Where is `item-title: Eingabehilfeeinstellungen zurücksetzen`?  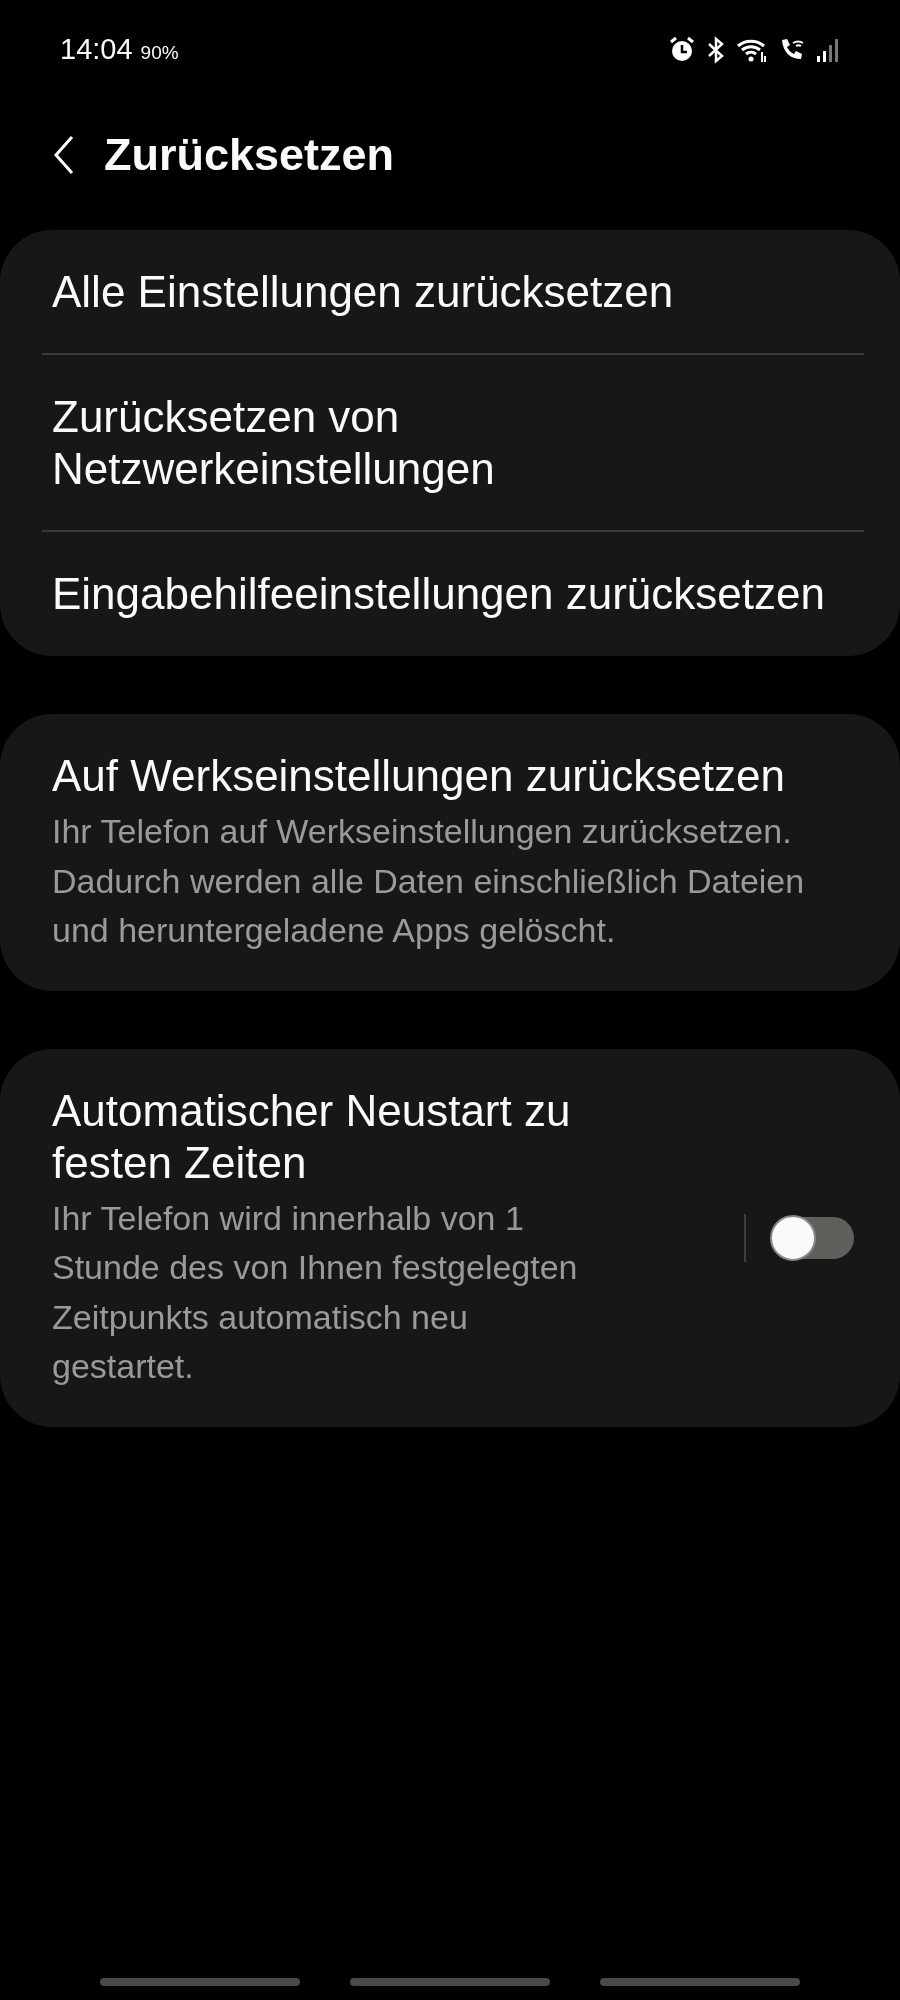
item-title: Eingabehilfeeinstellungen zurücksetzen is located at coordinates (439, 594).